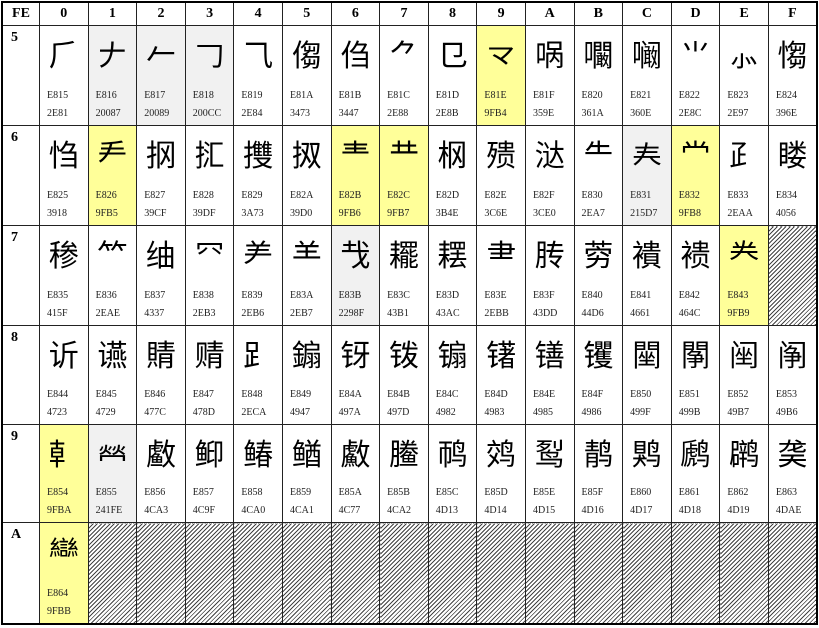 The width and height of the screenshot is (819, 628). Describe the element at coordinates (452, 75) in the screenshot. I see `char-cell: ⺋ E81D 2E8B` at that location.